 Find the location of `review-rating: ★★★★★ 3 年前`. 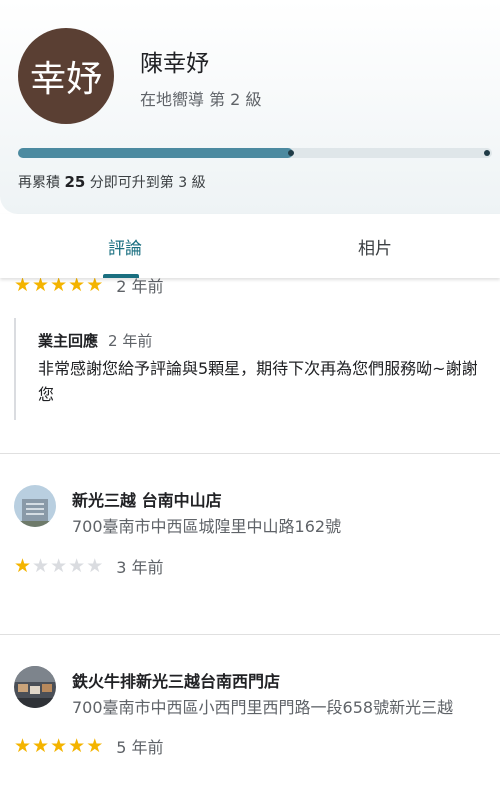

review-rating: ★★★★★ 3 年前 is located at coordinates (89, 566).